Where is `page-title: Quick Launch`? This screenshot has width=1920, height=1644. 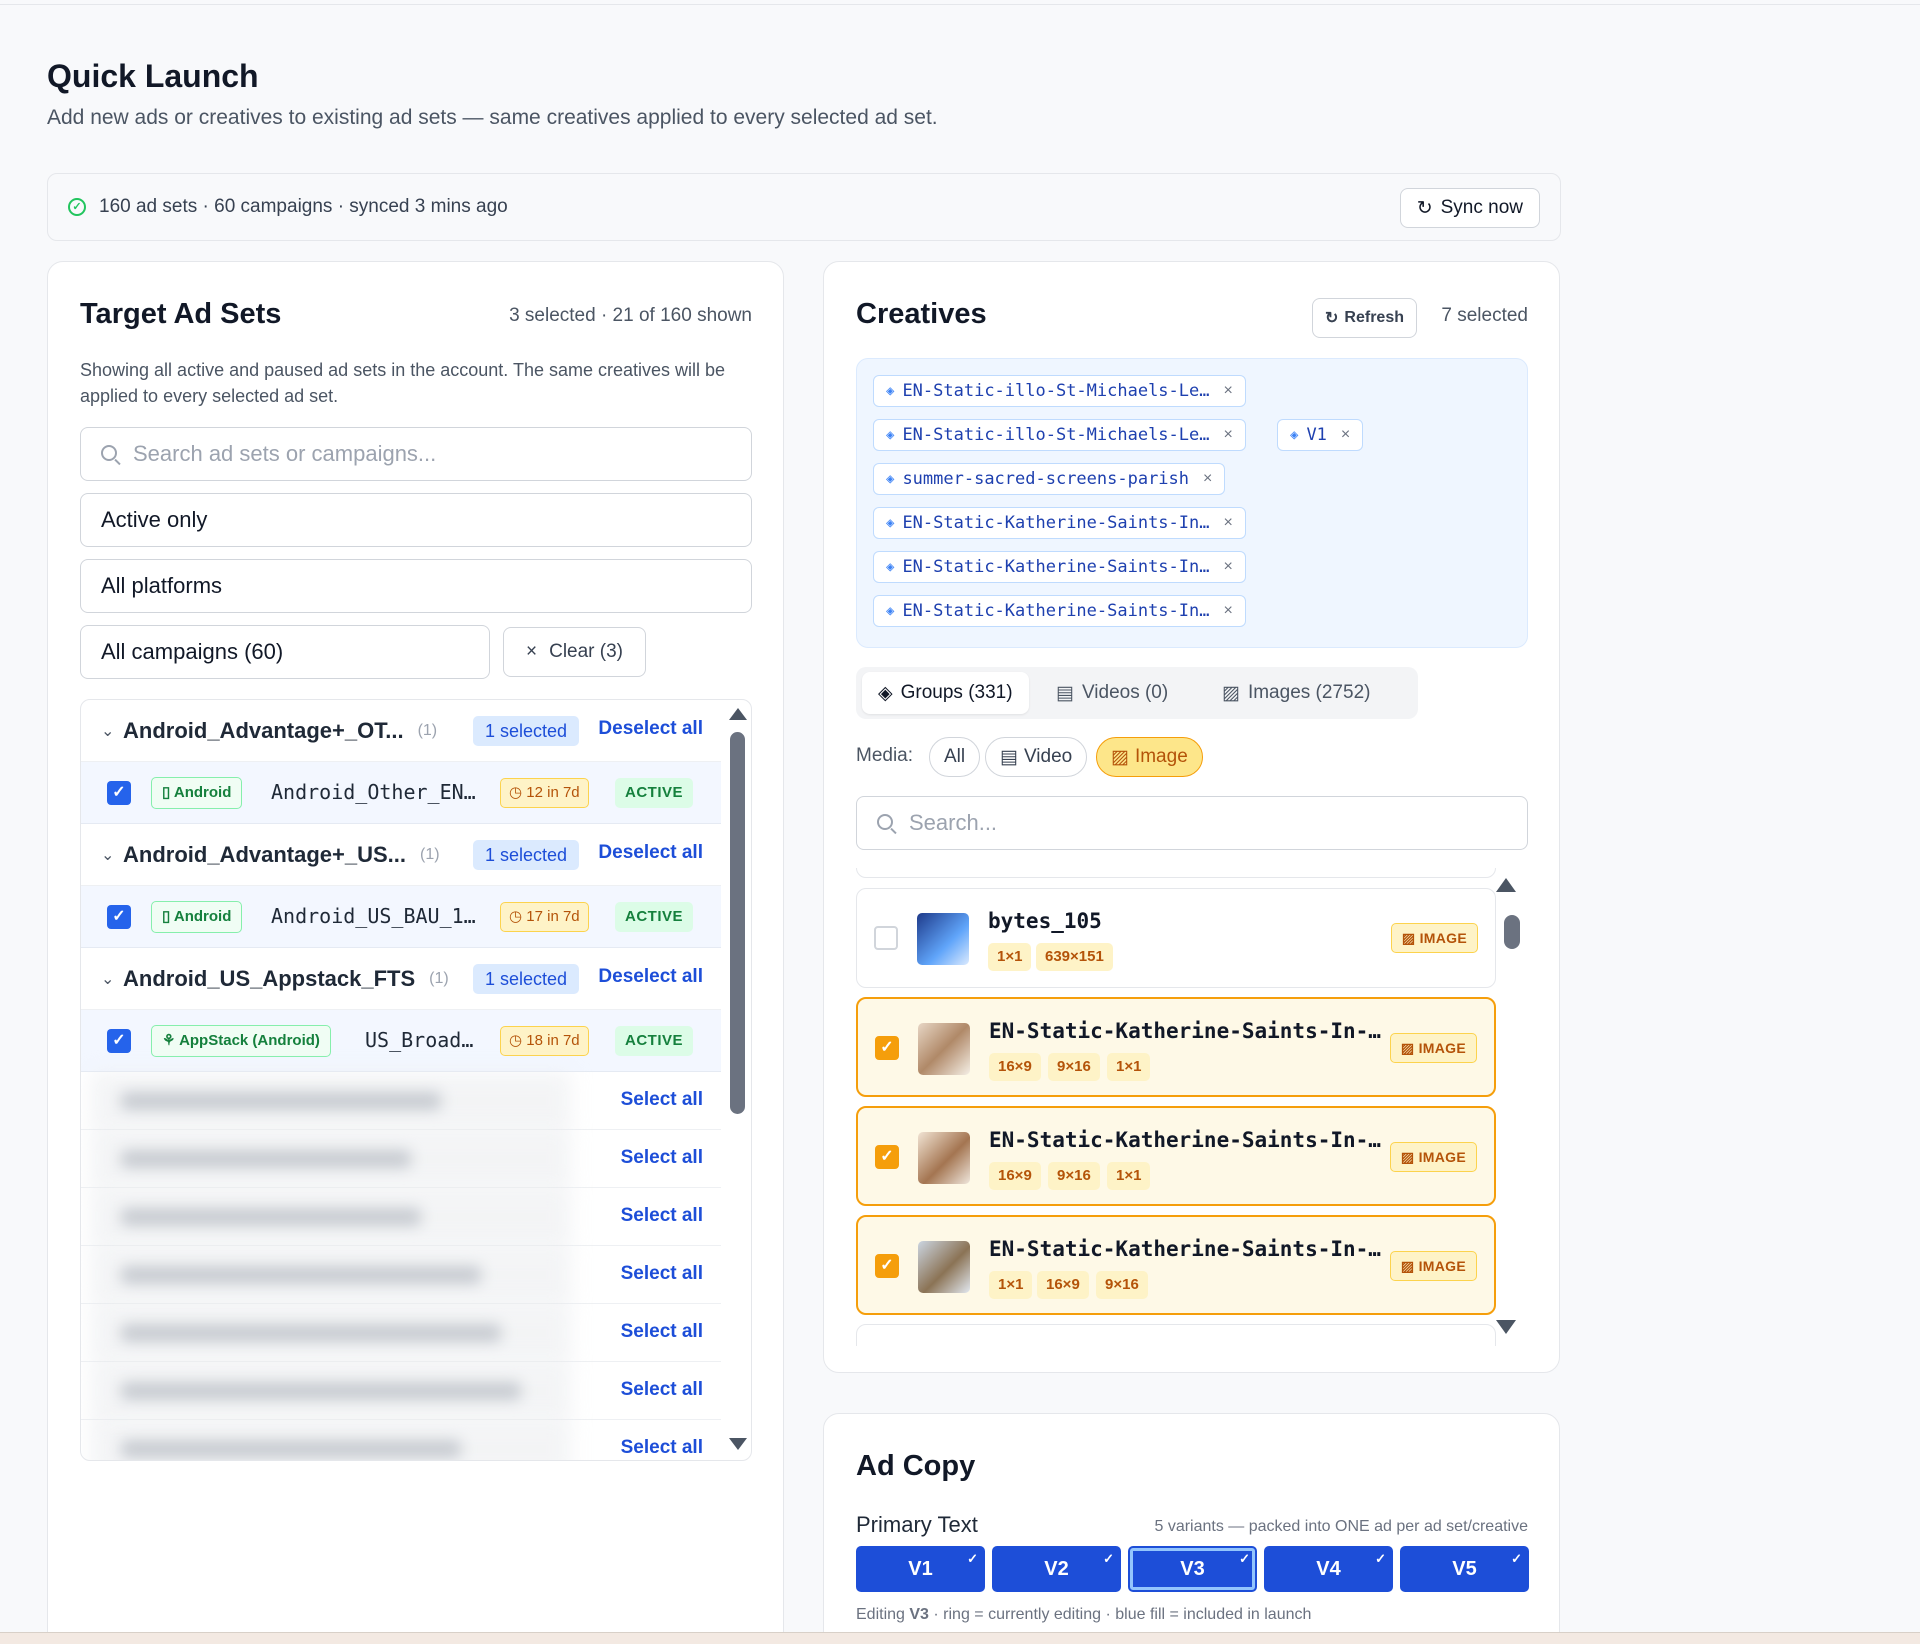
page-title: Quick Launch is located at coordinates (153, 76).